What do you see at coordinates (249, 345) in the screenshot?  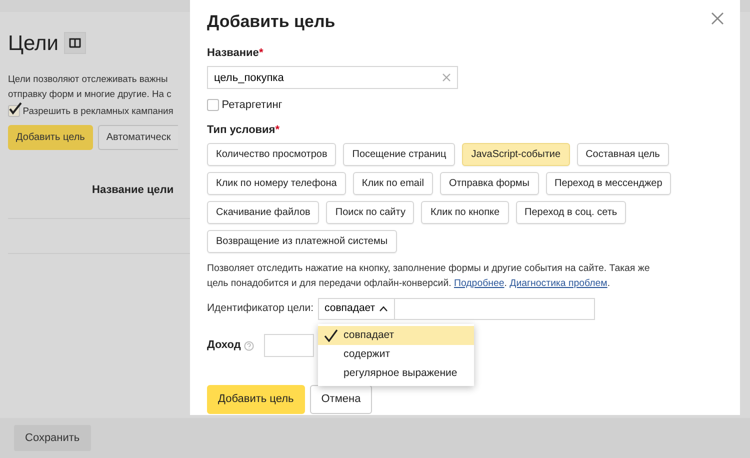 I see `help-icon` at bounding box center [249, 345].